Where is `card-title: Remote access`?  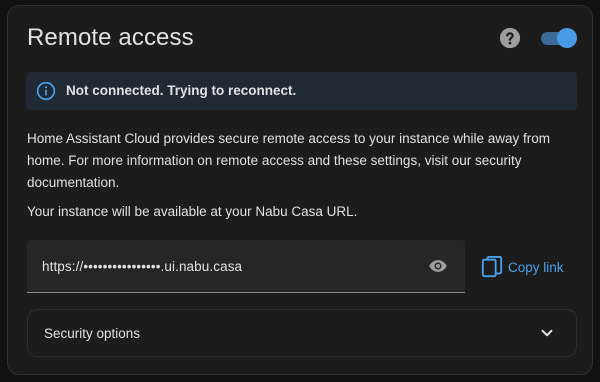 card-title: Remote access is located at coordinates (110, 37).